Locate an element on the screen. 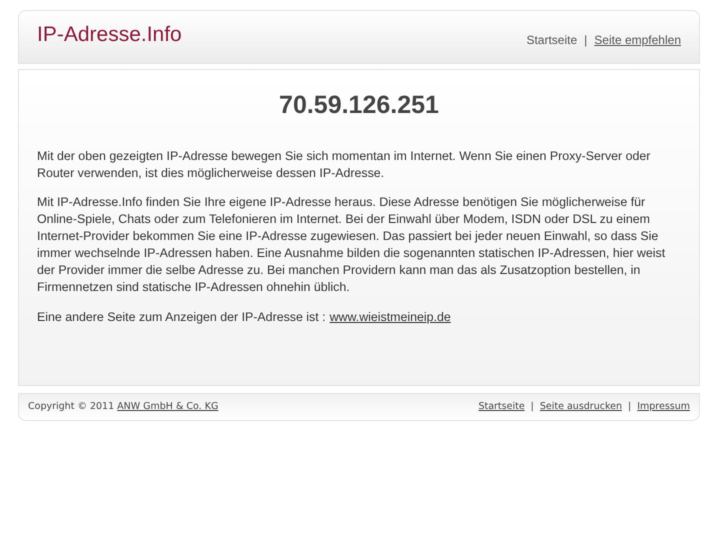  nav-link: Seite ausdrucken is located at coordinates (581, 407).